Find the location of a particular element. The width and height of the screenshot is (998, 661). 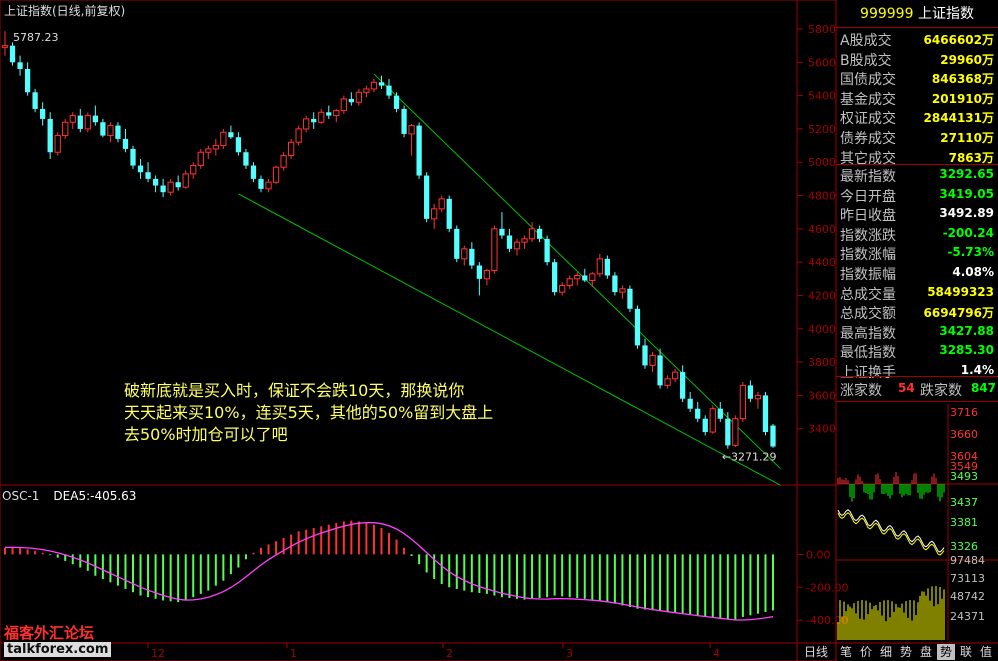

stat-row: 上证换手 1.4% is located at coordinates (917, 371).